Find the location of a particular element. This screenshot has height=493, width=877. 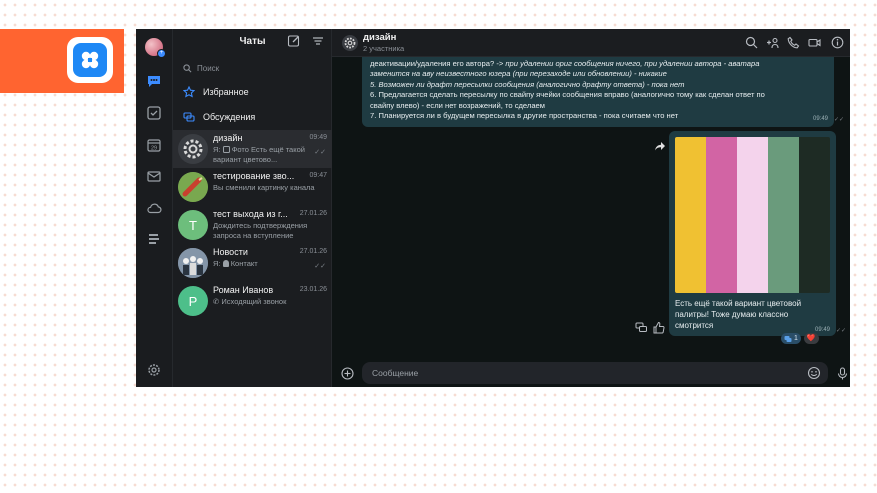

chat-bubble-icon is located at coordinates (154, 81).